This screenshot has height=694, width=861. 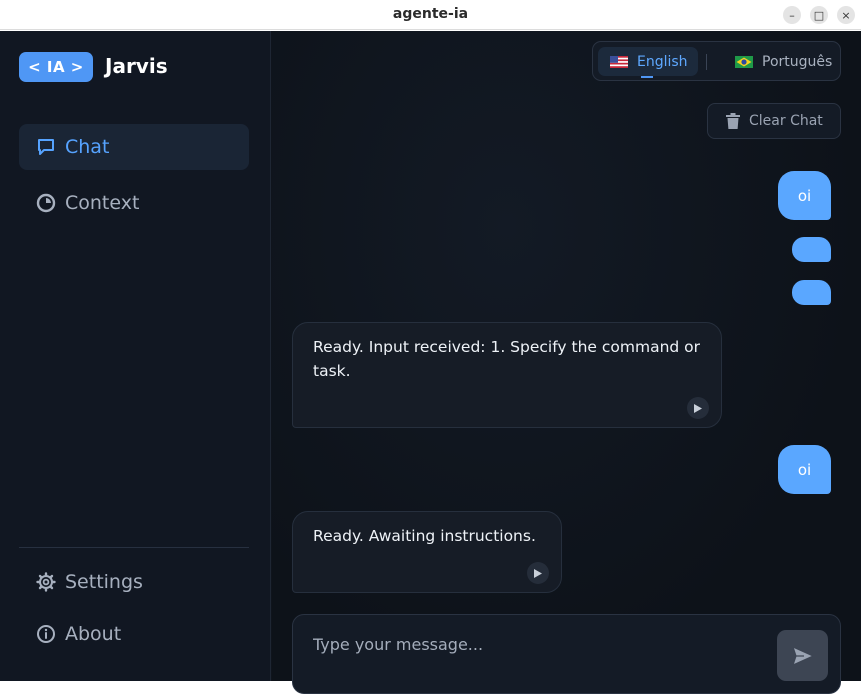 I want to click on language-portuguese-button: Português, so click(x=783, y=61).